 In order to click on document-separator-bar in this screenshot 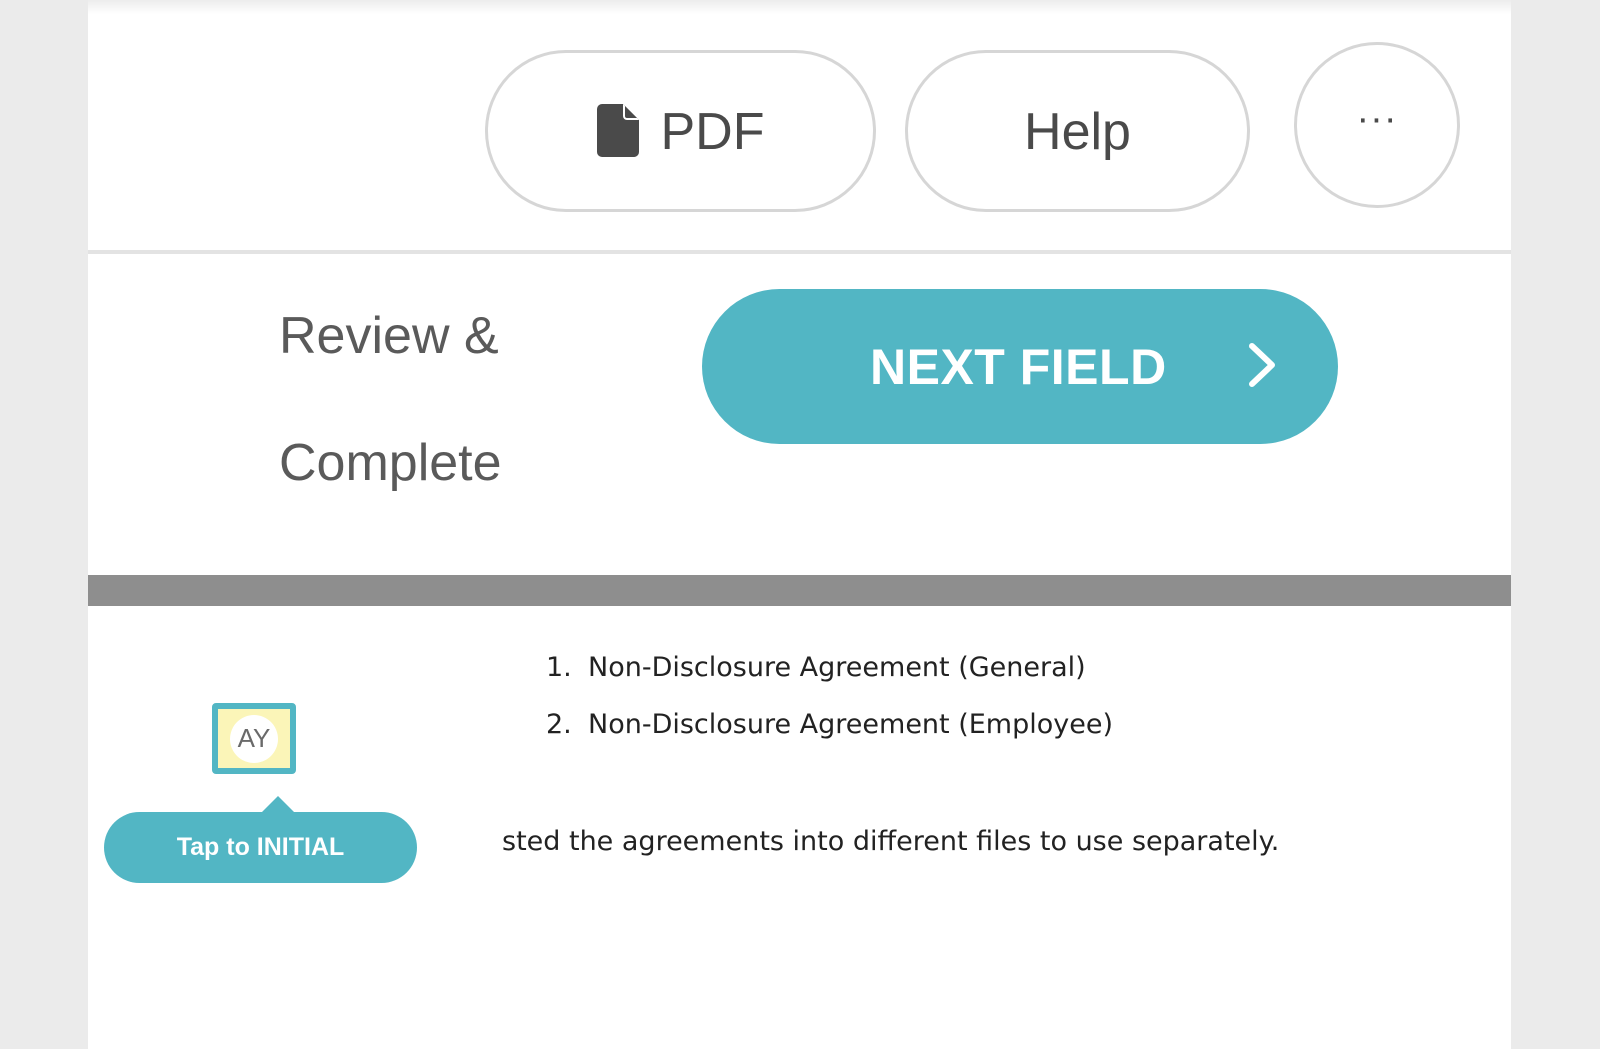, I will do `click(799, 590)`.